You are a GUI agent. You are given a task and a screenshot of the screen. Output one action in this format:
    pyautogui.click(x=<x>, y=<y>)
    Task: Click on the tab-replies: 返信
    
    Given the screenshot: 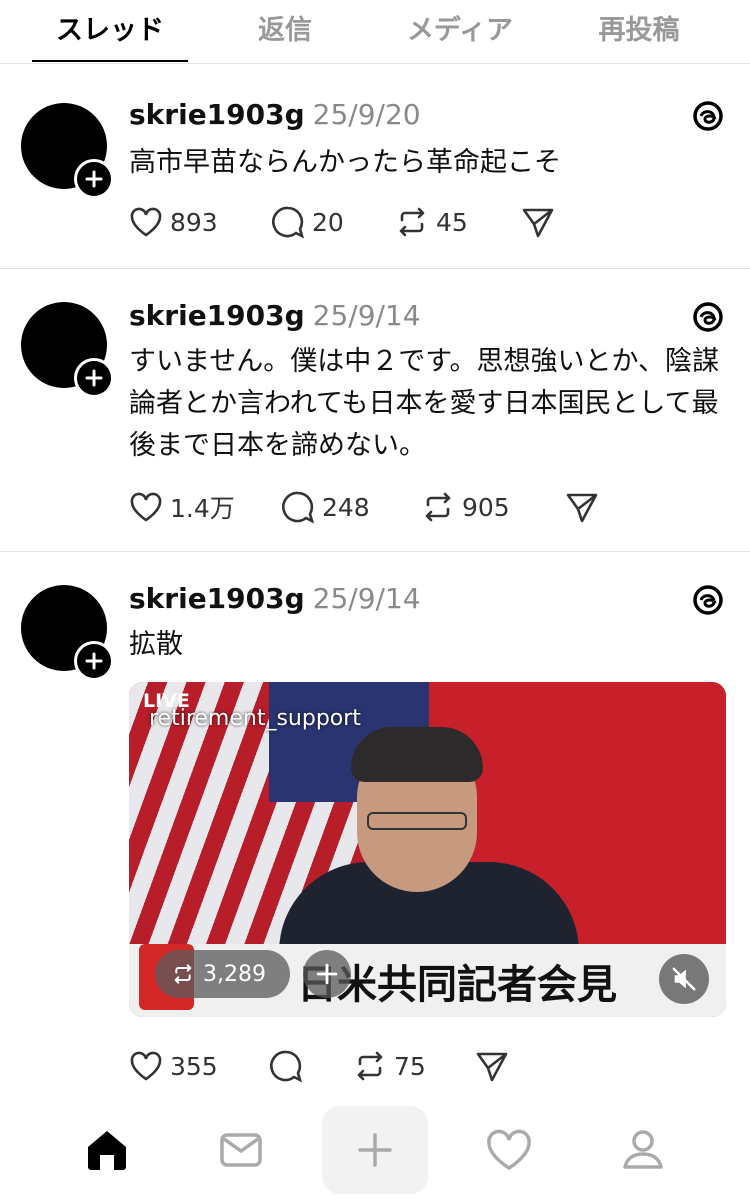 What is the action you would take?
    pyautogui.click(x=285, y=28)
    